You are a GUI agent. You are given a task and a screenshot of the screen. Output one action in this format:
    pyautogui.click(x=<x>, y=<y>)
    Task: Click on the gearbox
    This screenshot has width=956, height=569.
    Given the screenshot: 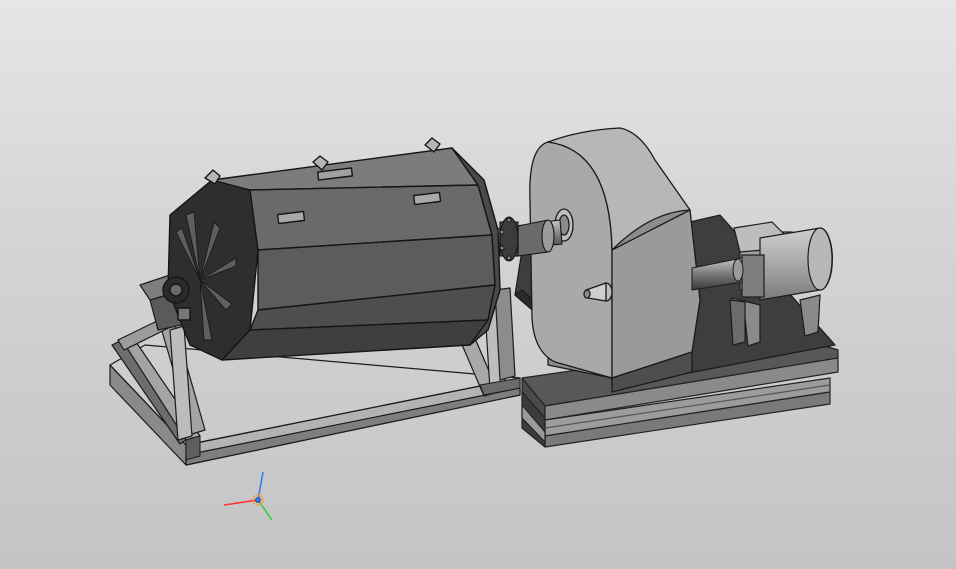 What is the action you would take?
    pyautogui.click(x=615, y=260)
    